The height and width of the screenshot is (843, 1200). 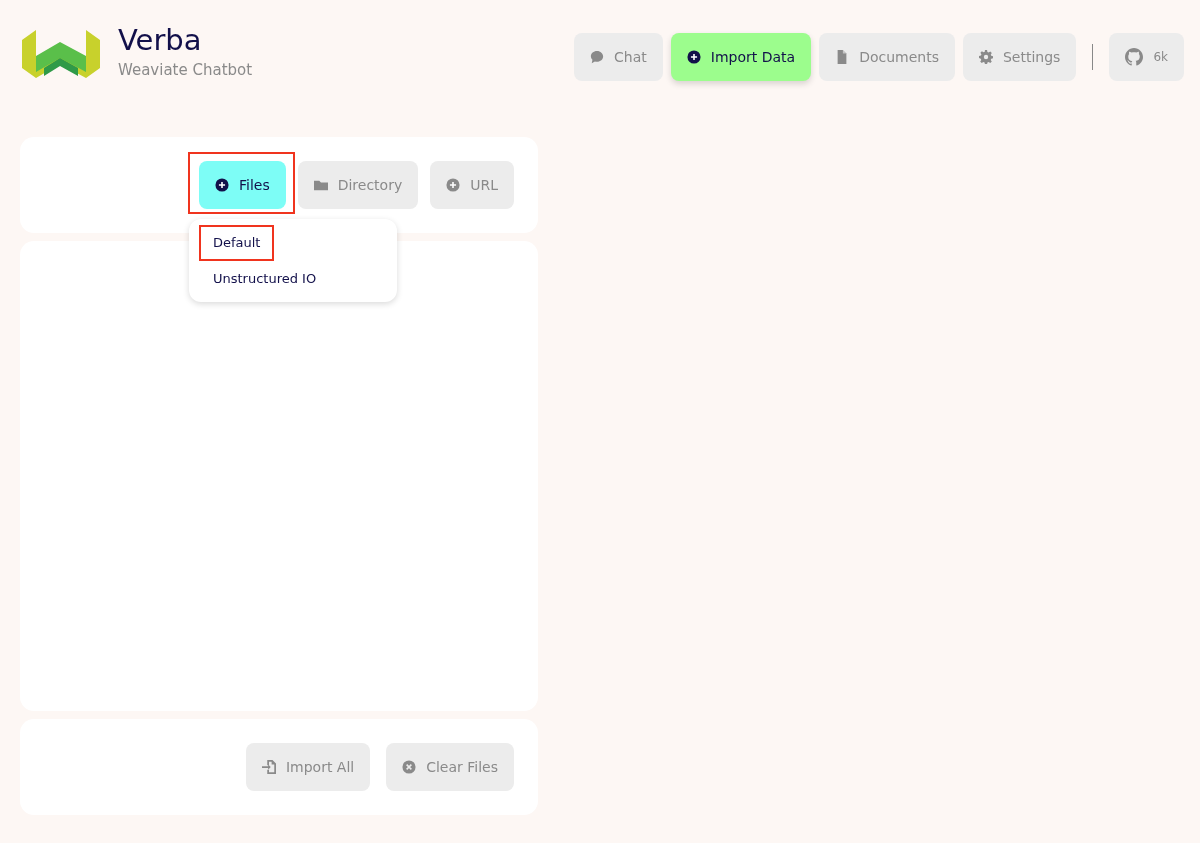 What do you see at coordinates (61, 53) in the screenshot?
I see `logo-icon` at bounding box center [61, 53].